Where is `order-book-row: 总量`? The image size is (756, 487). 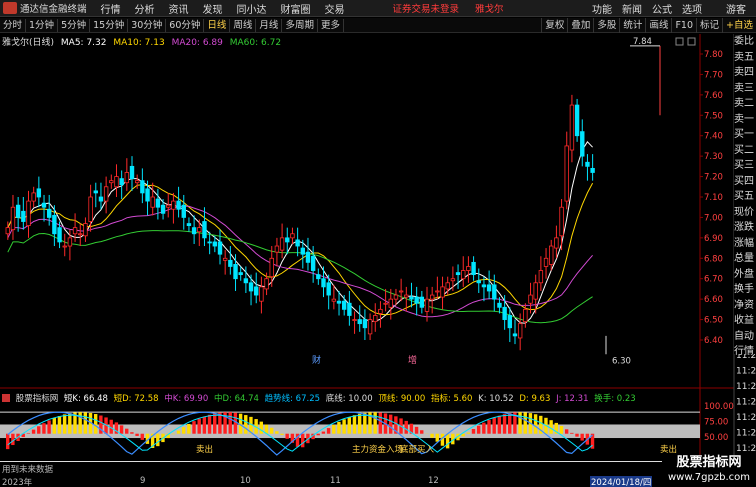
order-book-row: 总量 is located at coordinates (745, 259).